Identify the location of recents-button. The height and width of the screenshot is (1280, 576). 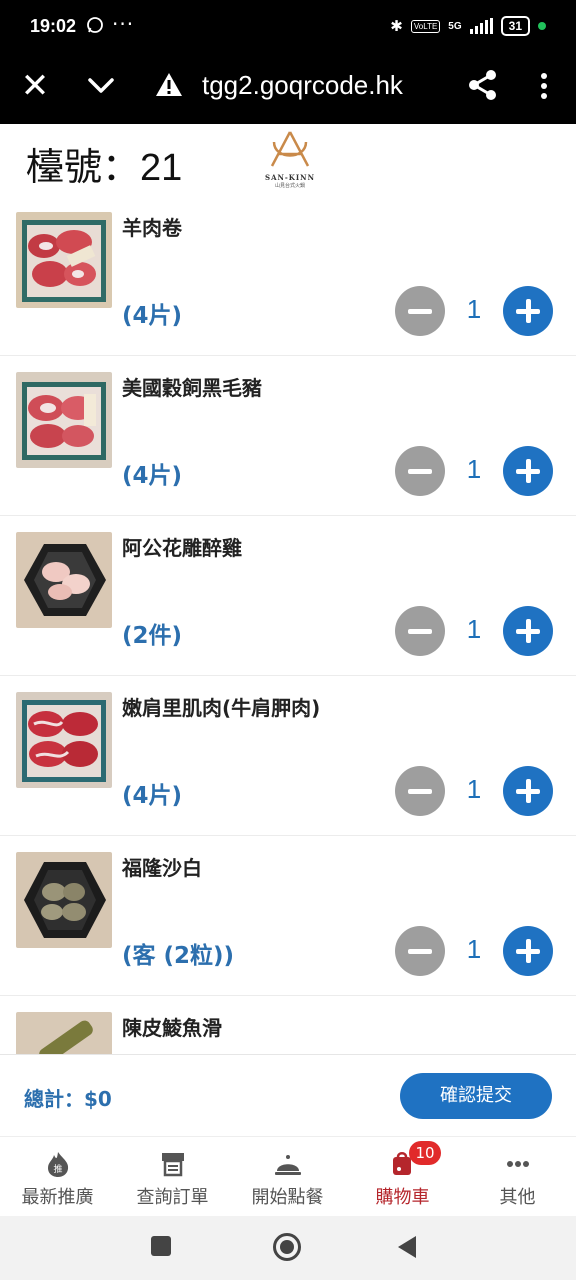
(161, 1246).